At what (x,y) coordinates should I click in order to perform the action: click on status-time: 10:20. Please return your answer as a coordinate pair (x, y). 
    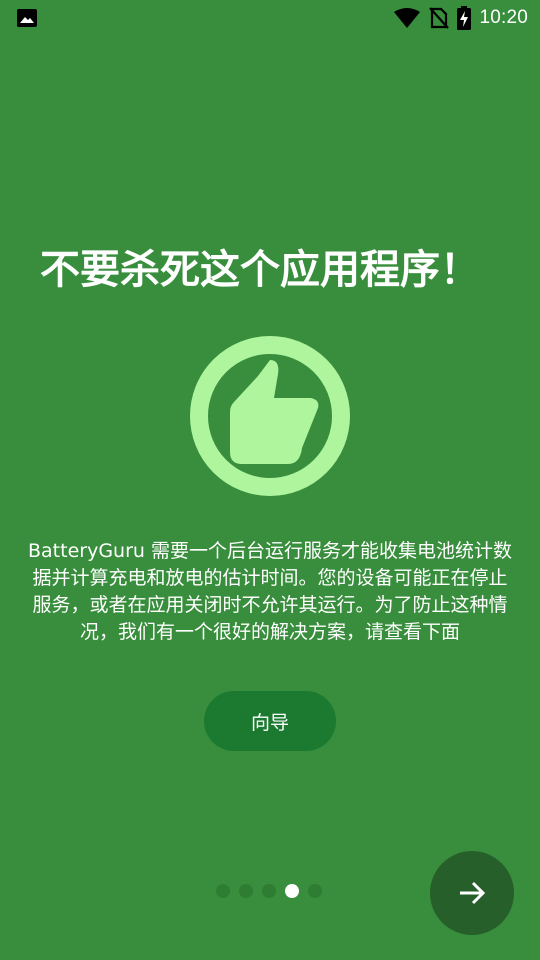
    Looking at the image, I should click on (503, 17).